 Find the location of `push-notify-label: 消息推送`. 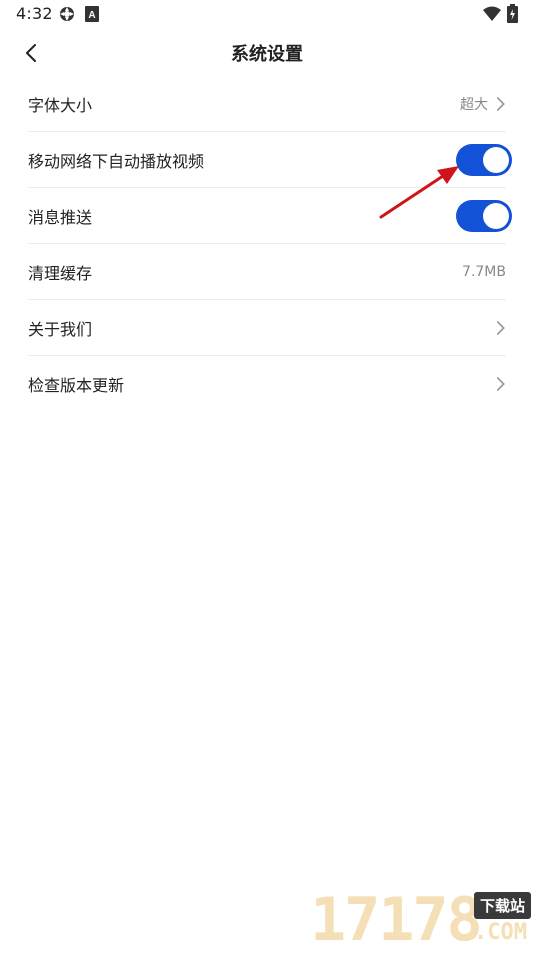

push-notify-label: 消息推送 is located at coordinates (60, 217).